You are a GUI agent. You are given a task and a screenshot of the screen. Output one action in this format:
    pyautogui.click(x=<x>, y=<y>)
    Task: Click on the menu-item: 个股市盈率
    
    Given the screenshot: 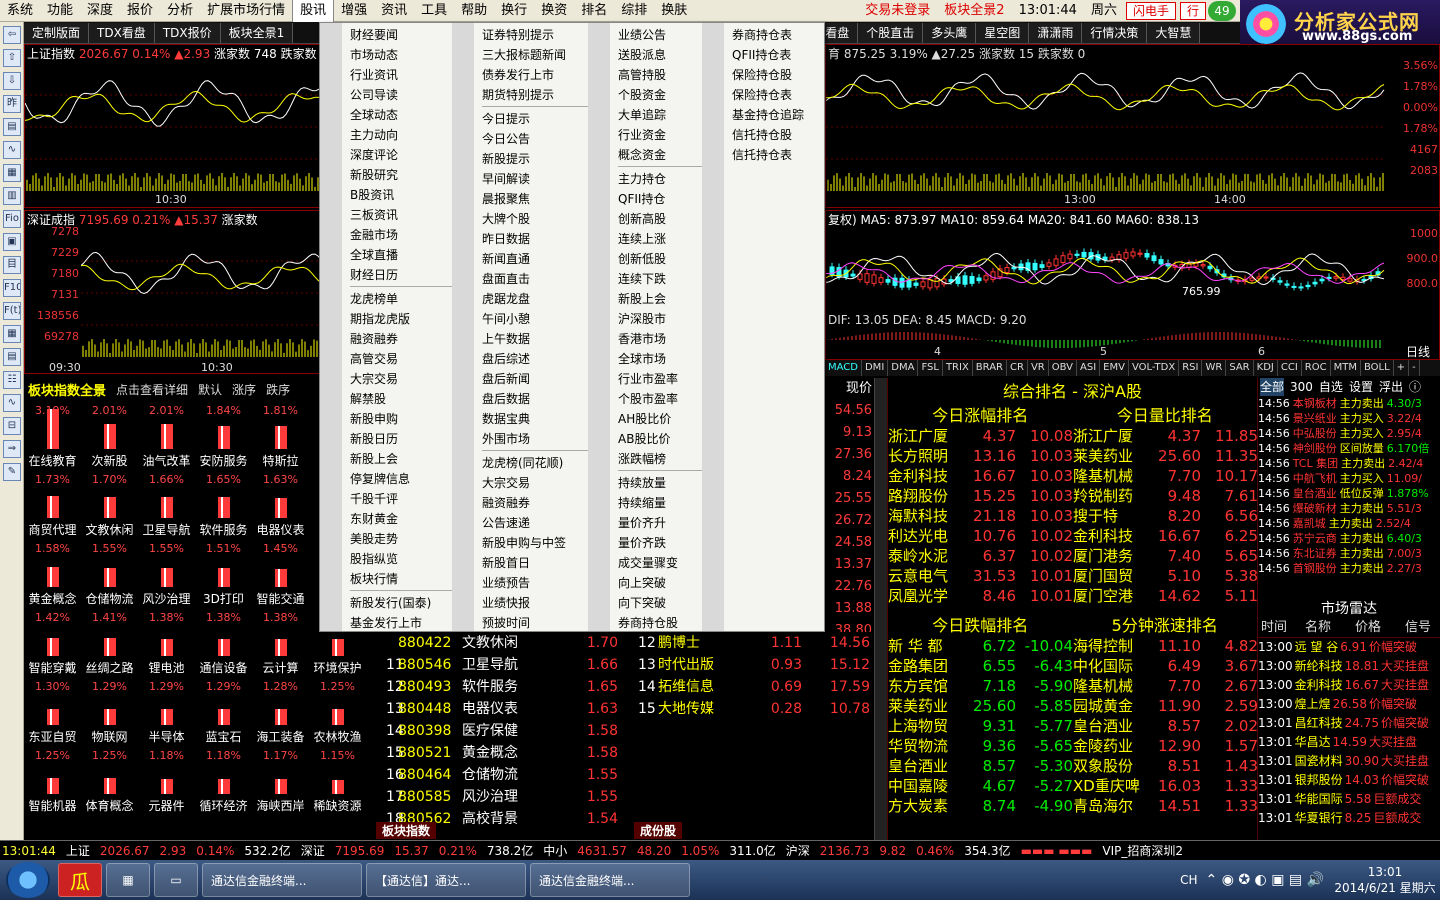 What is the action you would take?
    pyautogui.click(x=645, y=399)
    